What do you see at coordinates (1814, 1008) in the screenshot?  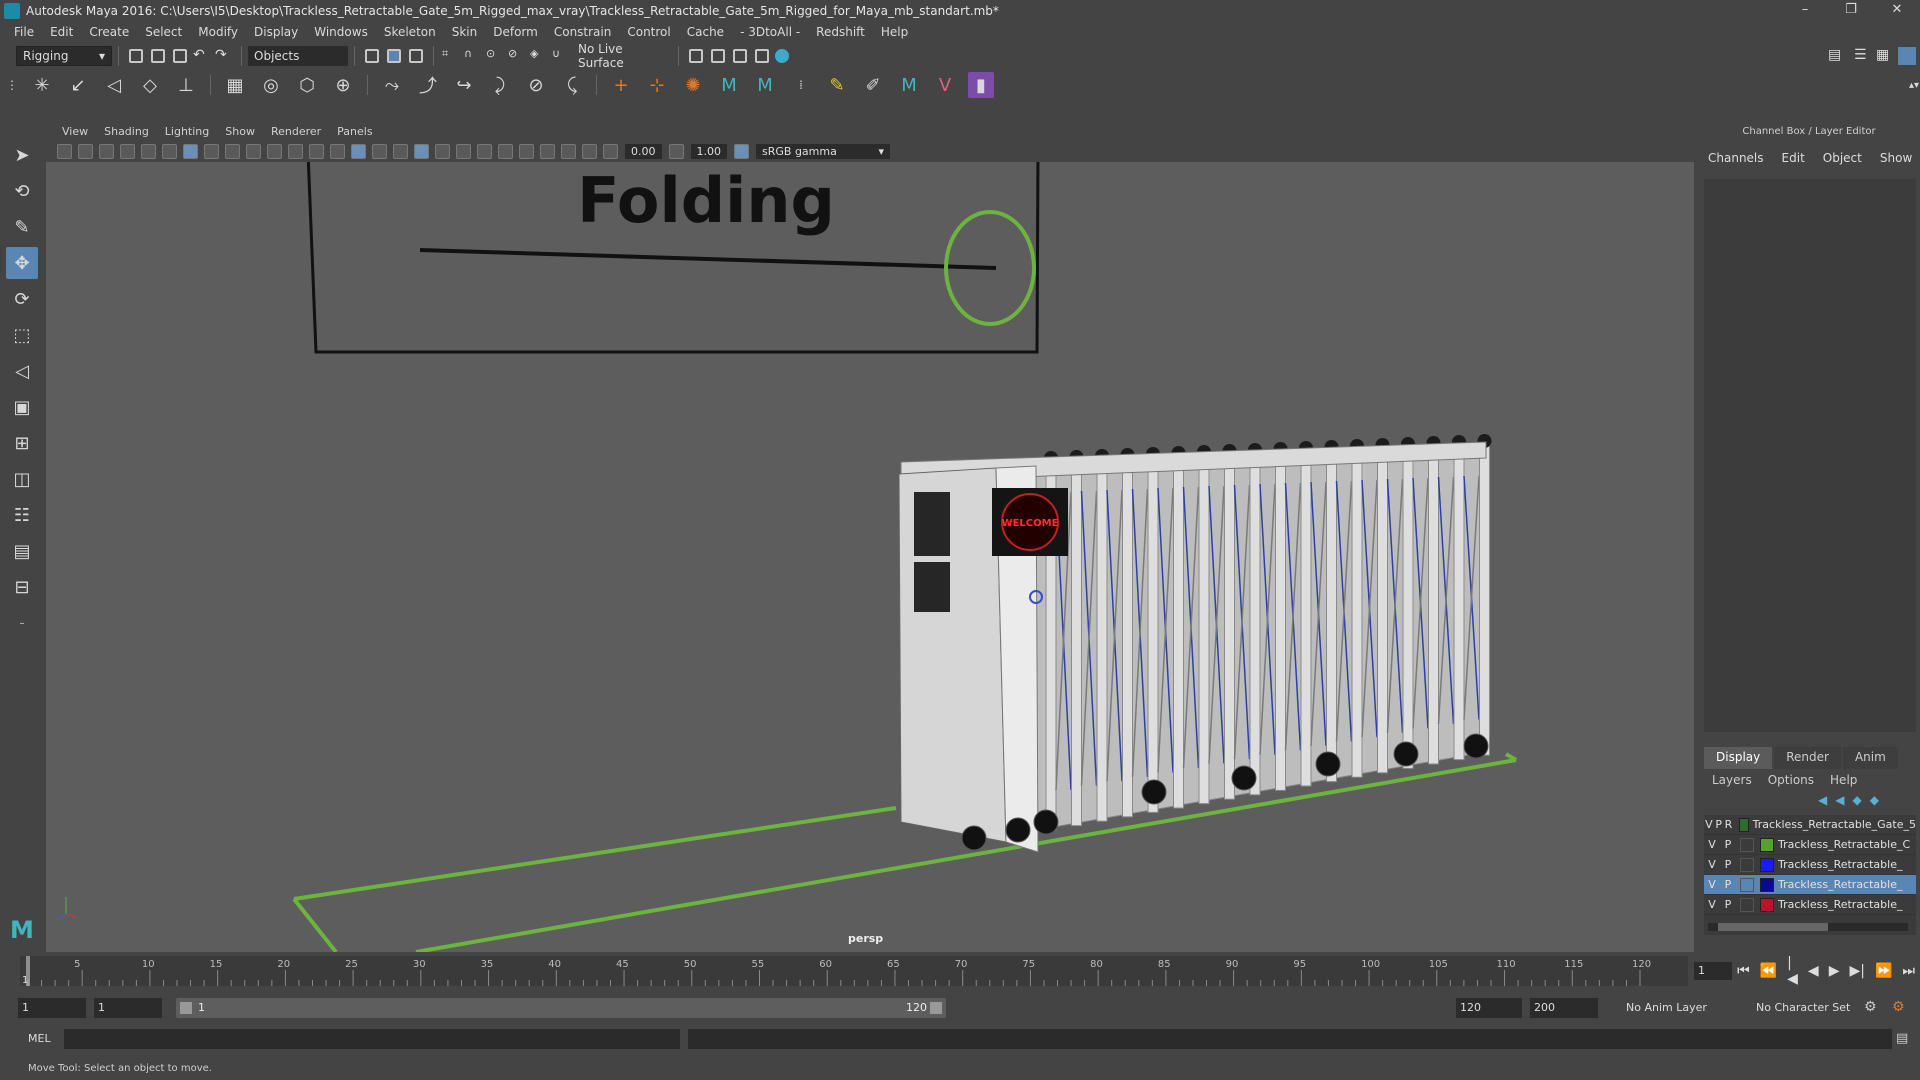 I see `character-set-dropdown: No Character Set` at bounding box center [1814, 1008].